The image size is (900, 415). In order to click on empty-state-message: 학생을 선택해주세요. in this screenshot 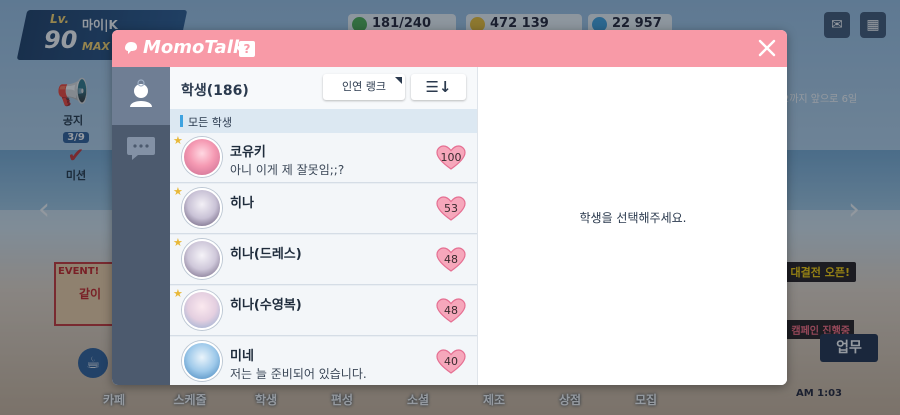, I will do `click(633, 218)`.